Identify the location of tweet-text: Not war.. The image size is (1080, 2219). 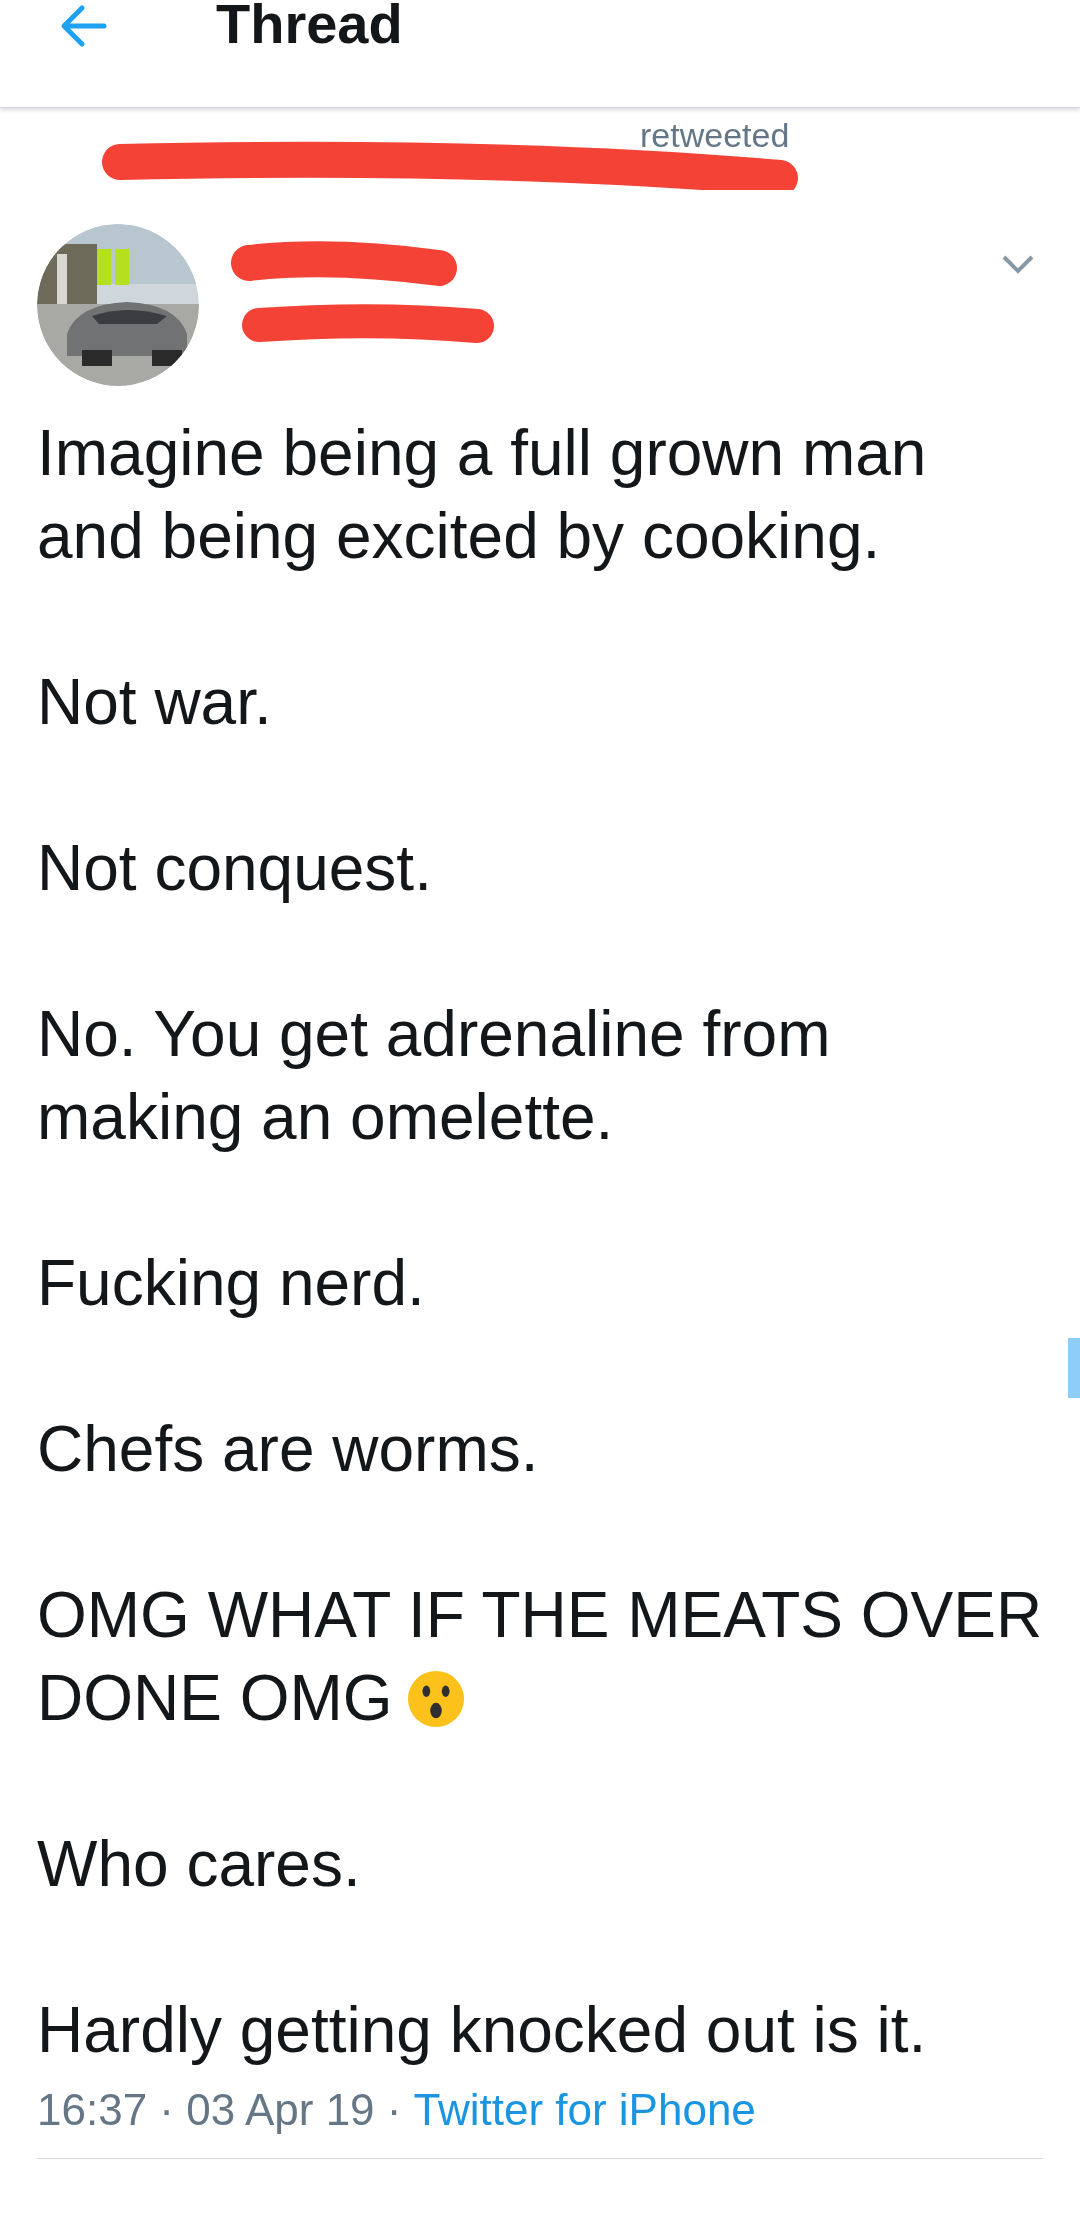
(154, 702).